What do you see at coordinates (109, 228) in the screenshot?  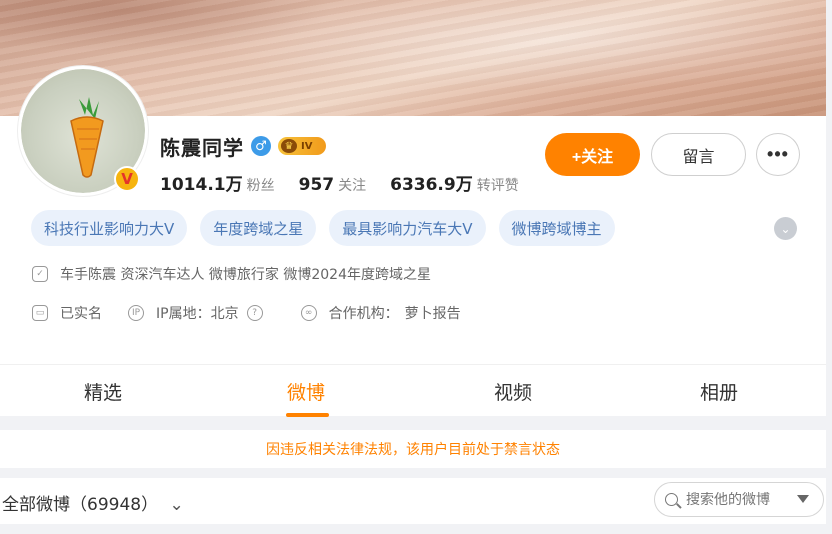 I see `tag-item: 科技行业影响力大V` at bounding box center [109, 228].